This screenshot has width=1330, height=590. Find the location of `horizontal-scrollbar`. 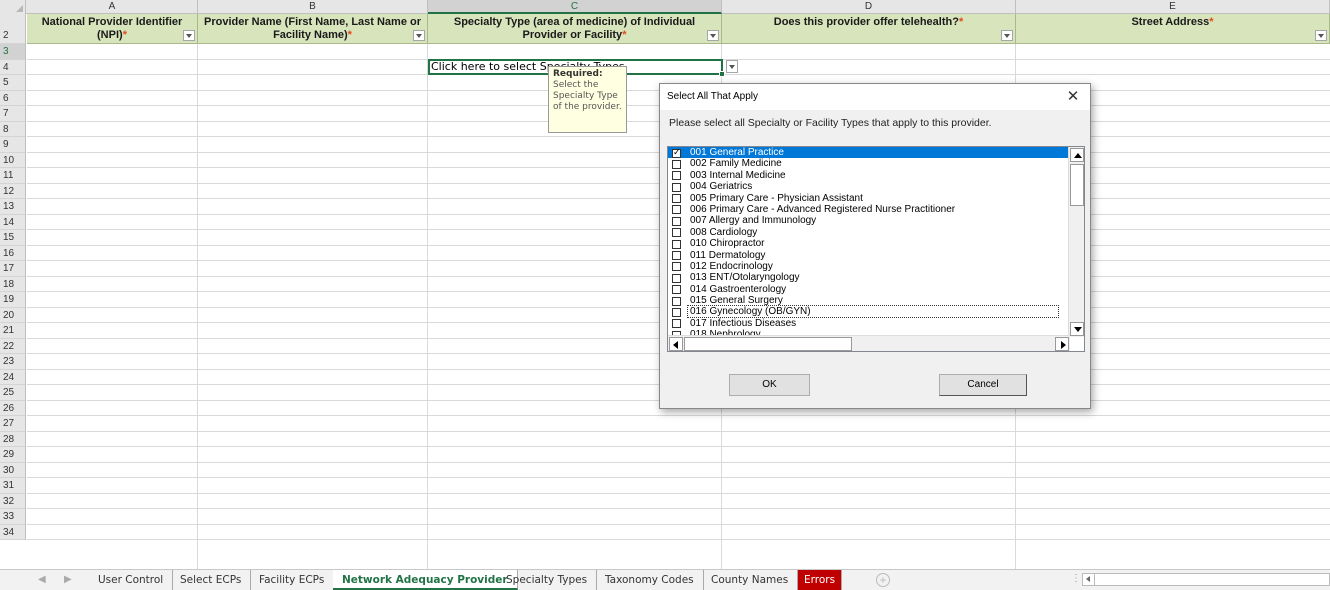

horizontal-scrollbar is located at coordinates (869, 343).